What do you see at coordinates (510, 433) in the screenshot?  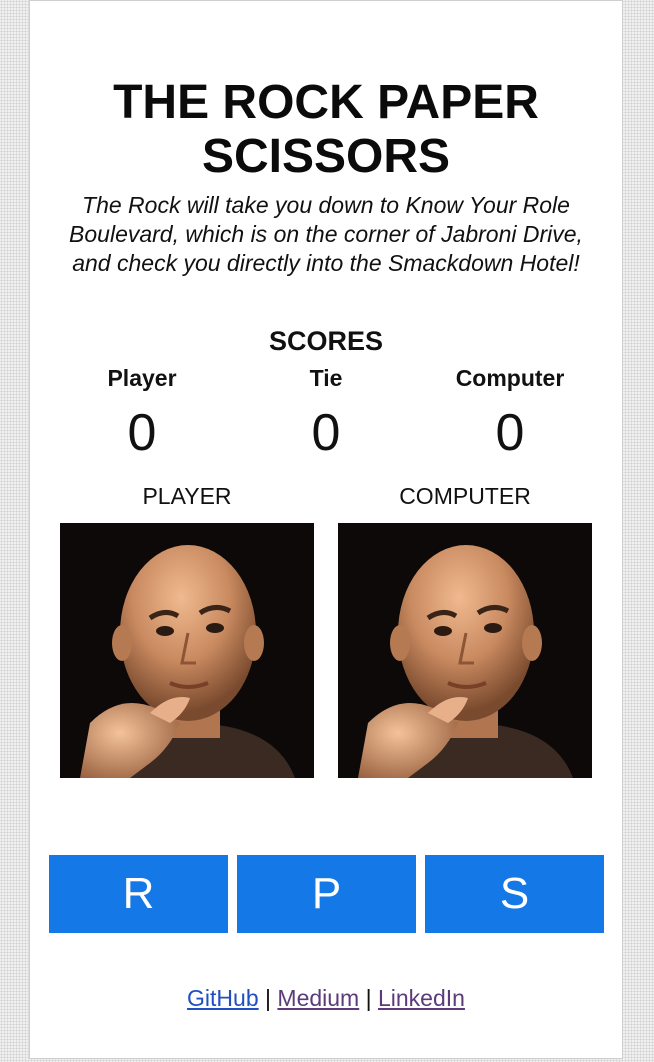 I see `score-computer-value: 0` at bounding box center [510, 433].